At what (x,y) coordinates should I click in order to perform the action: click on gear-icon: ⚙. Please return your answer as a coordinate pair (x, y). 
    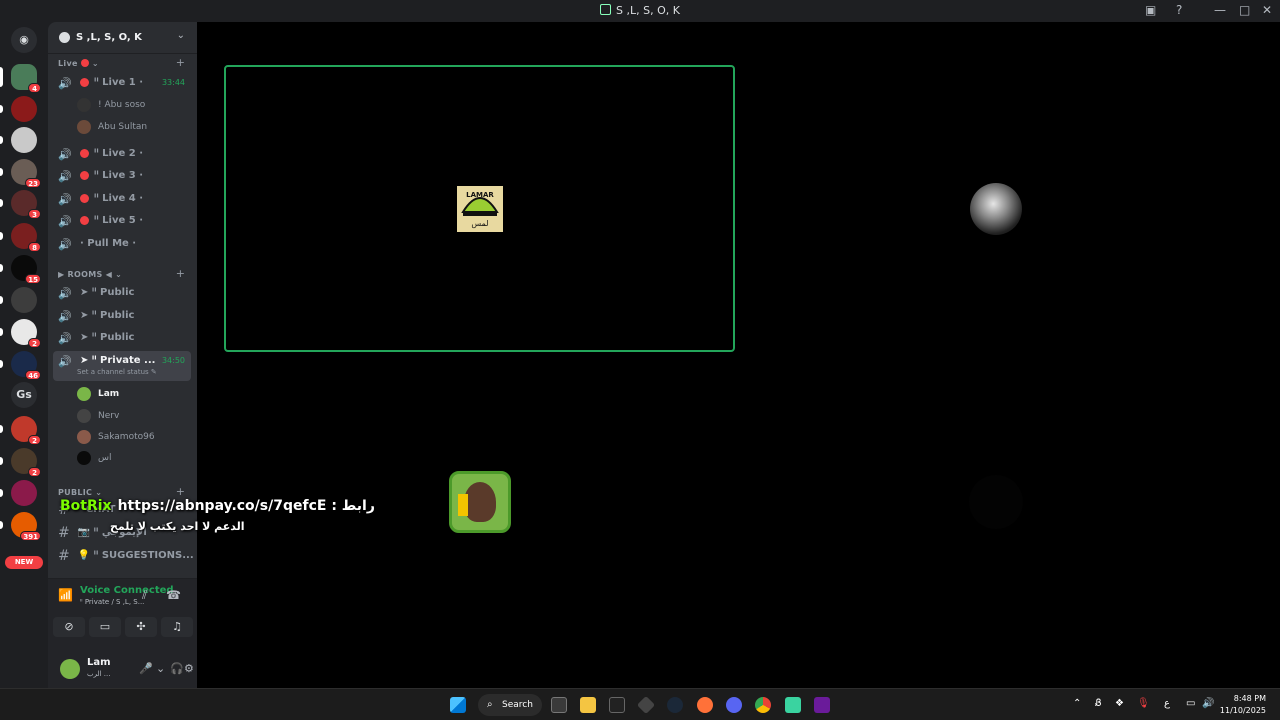
    Looking at the image, I should click on (189, 668).